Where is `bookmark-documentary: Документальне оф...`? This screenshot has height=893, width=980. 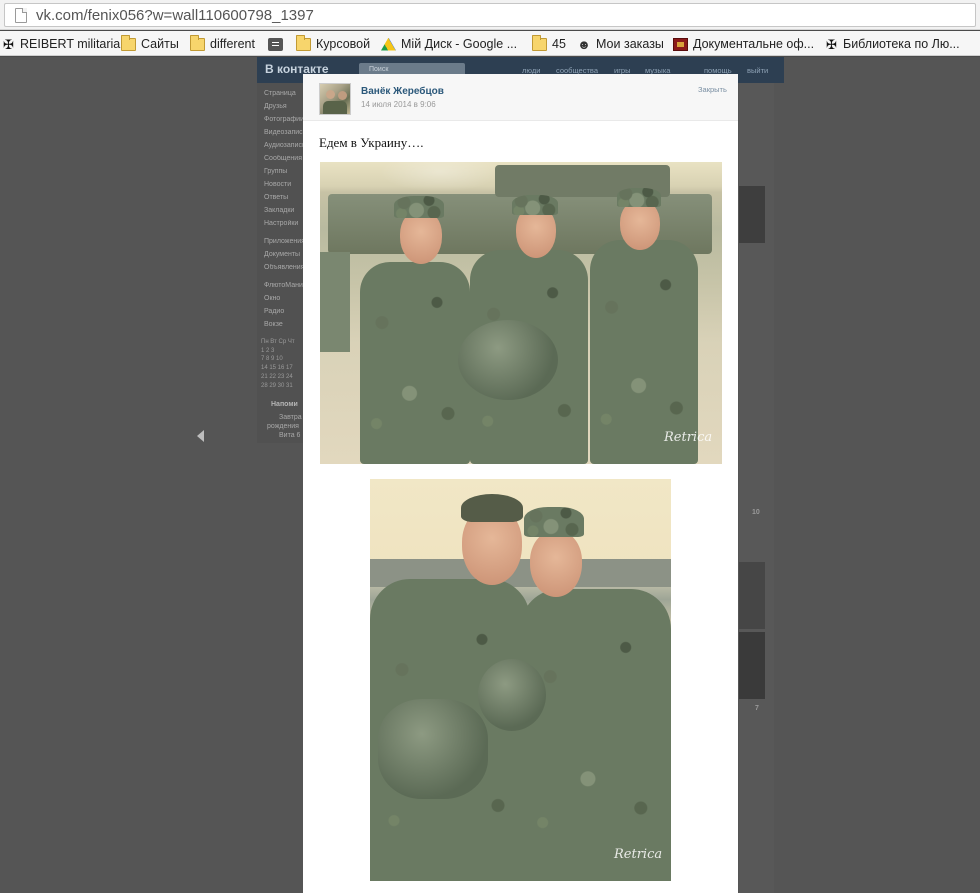
bookmark-documentary: Документальне оф... is located at coordinates (743, 44).